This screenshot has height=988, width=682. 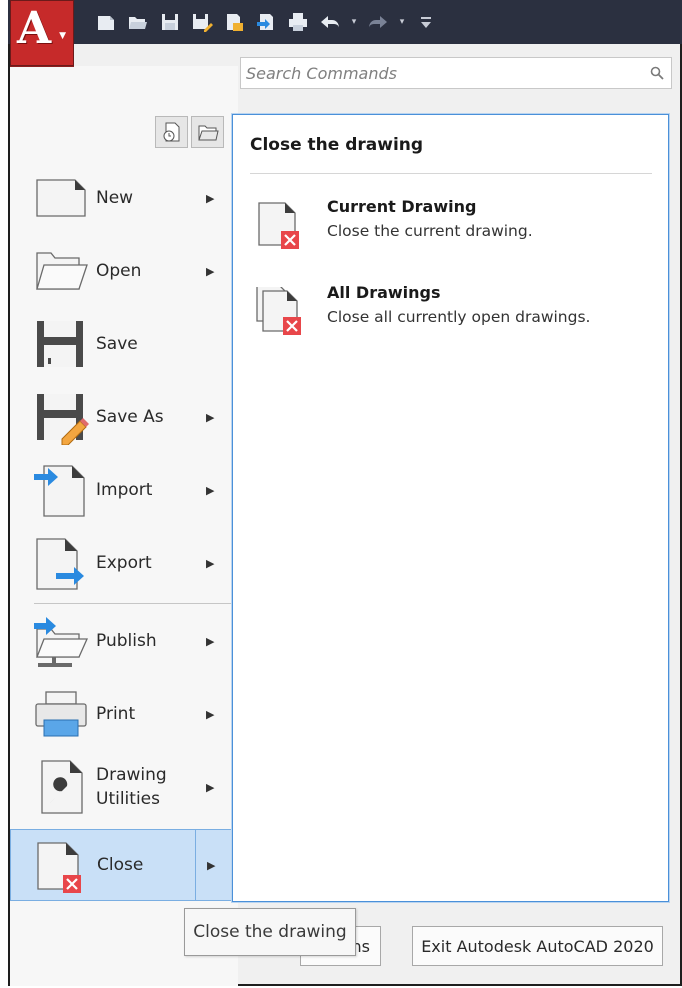 What do you see at coordinates (195, 865) in the screenshot?
I see `split-divider` at bounding box center [195, 865].